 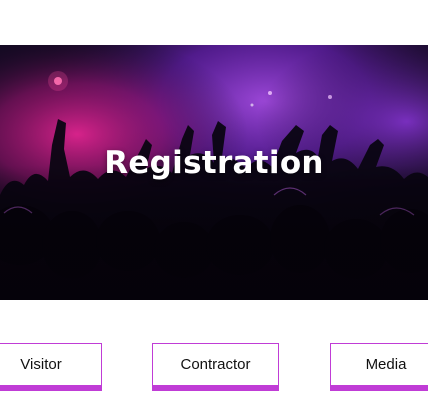 What do you see at coordinates (41, 364) in the screenshot?
I see `visitor-button-label: Visitor` at bounding box center [41, 364].